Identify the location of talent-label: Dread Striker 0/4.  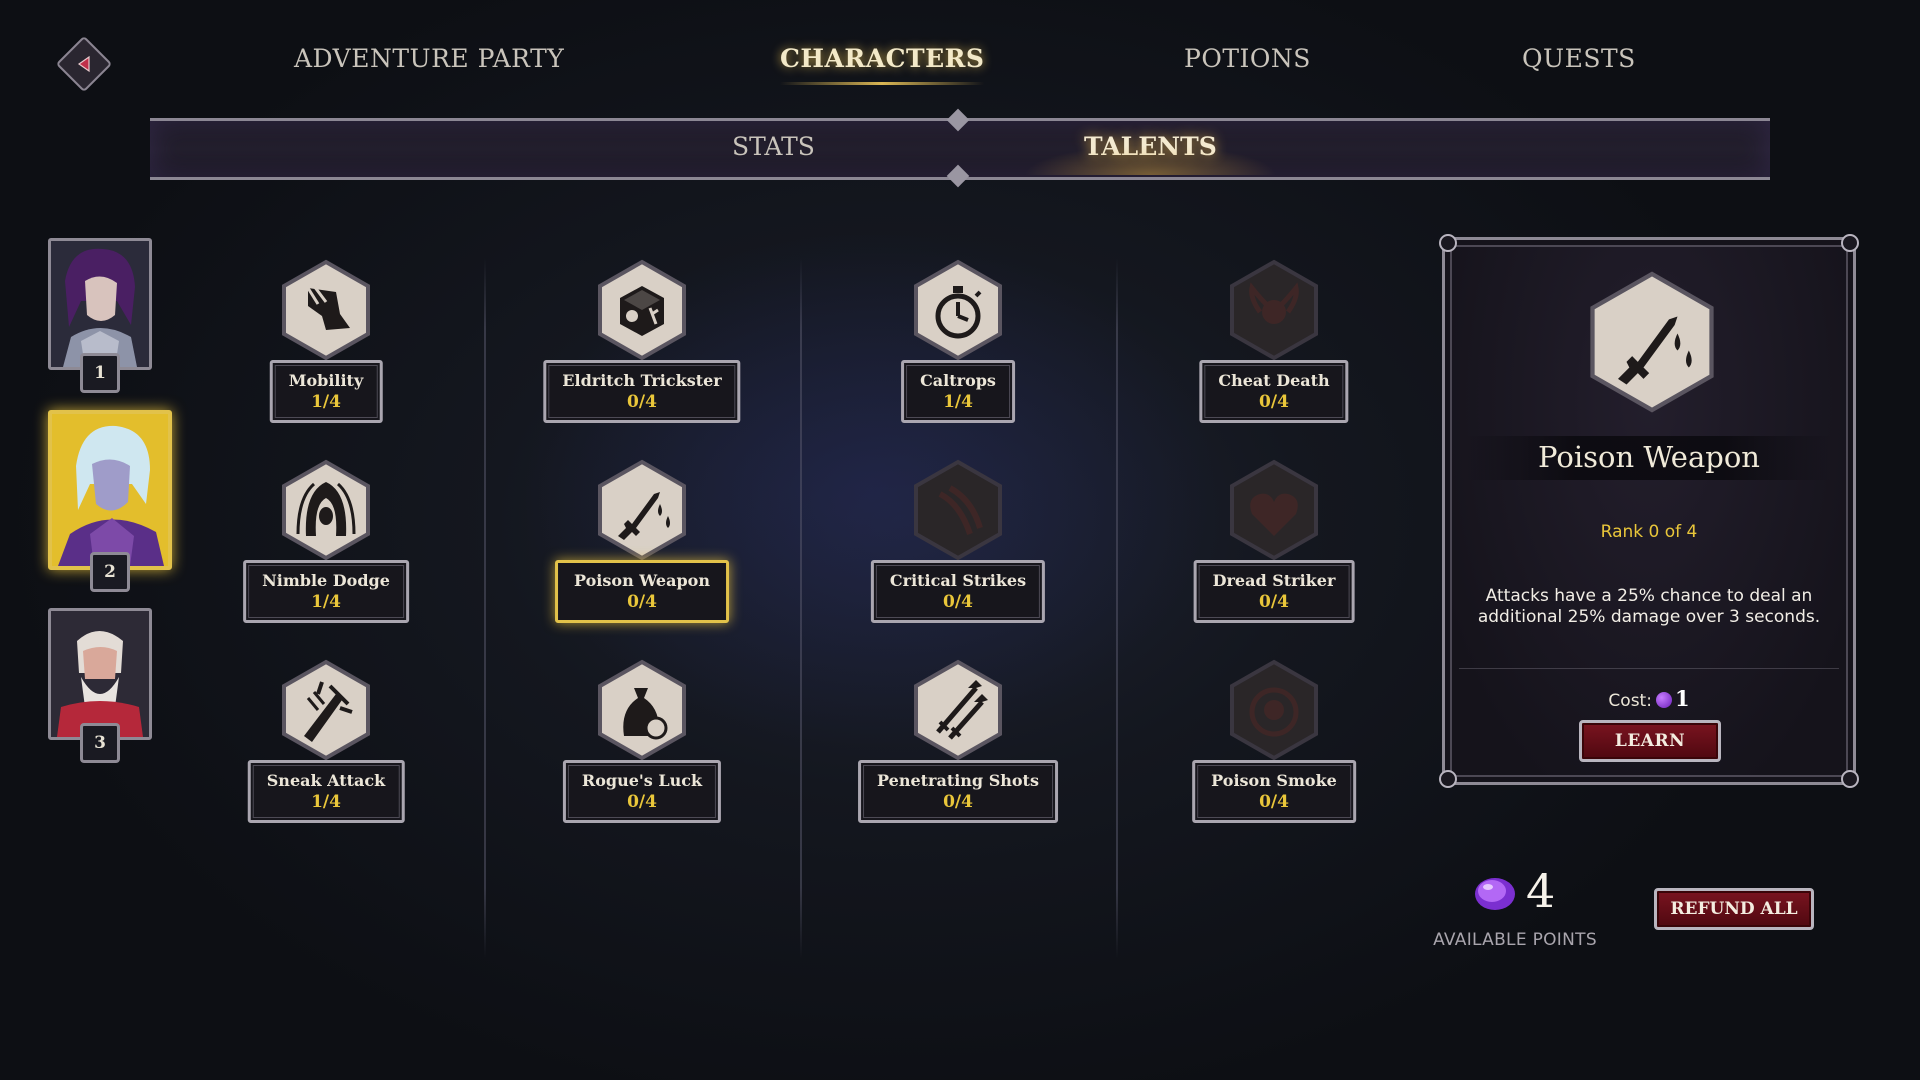
(1274, 591).